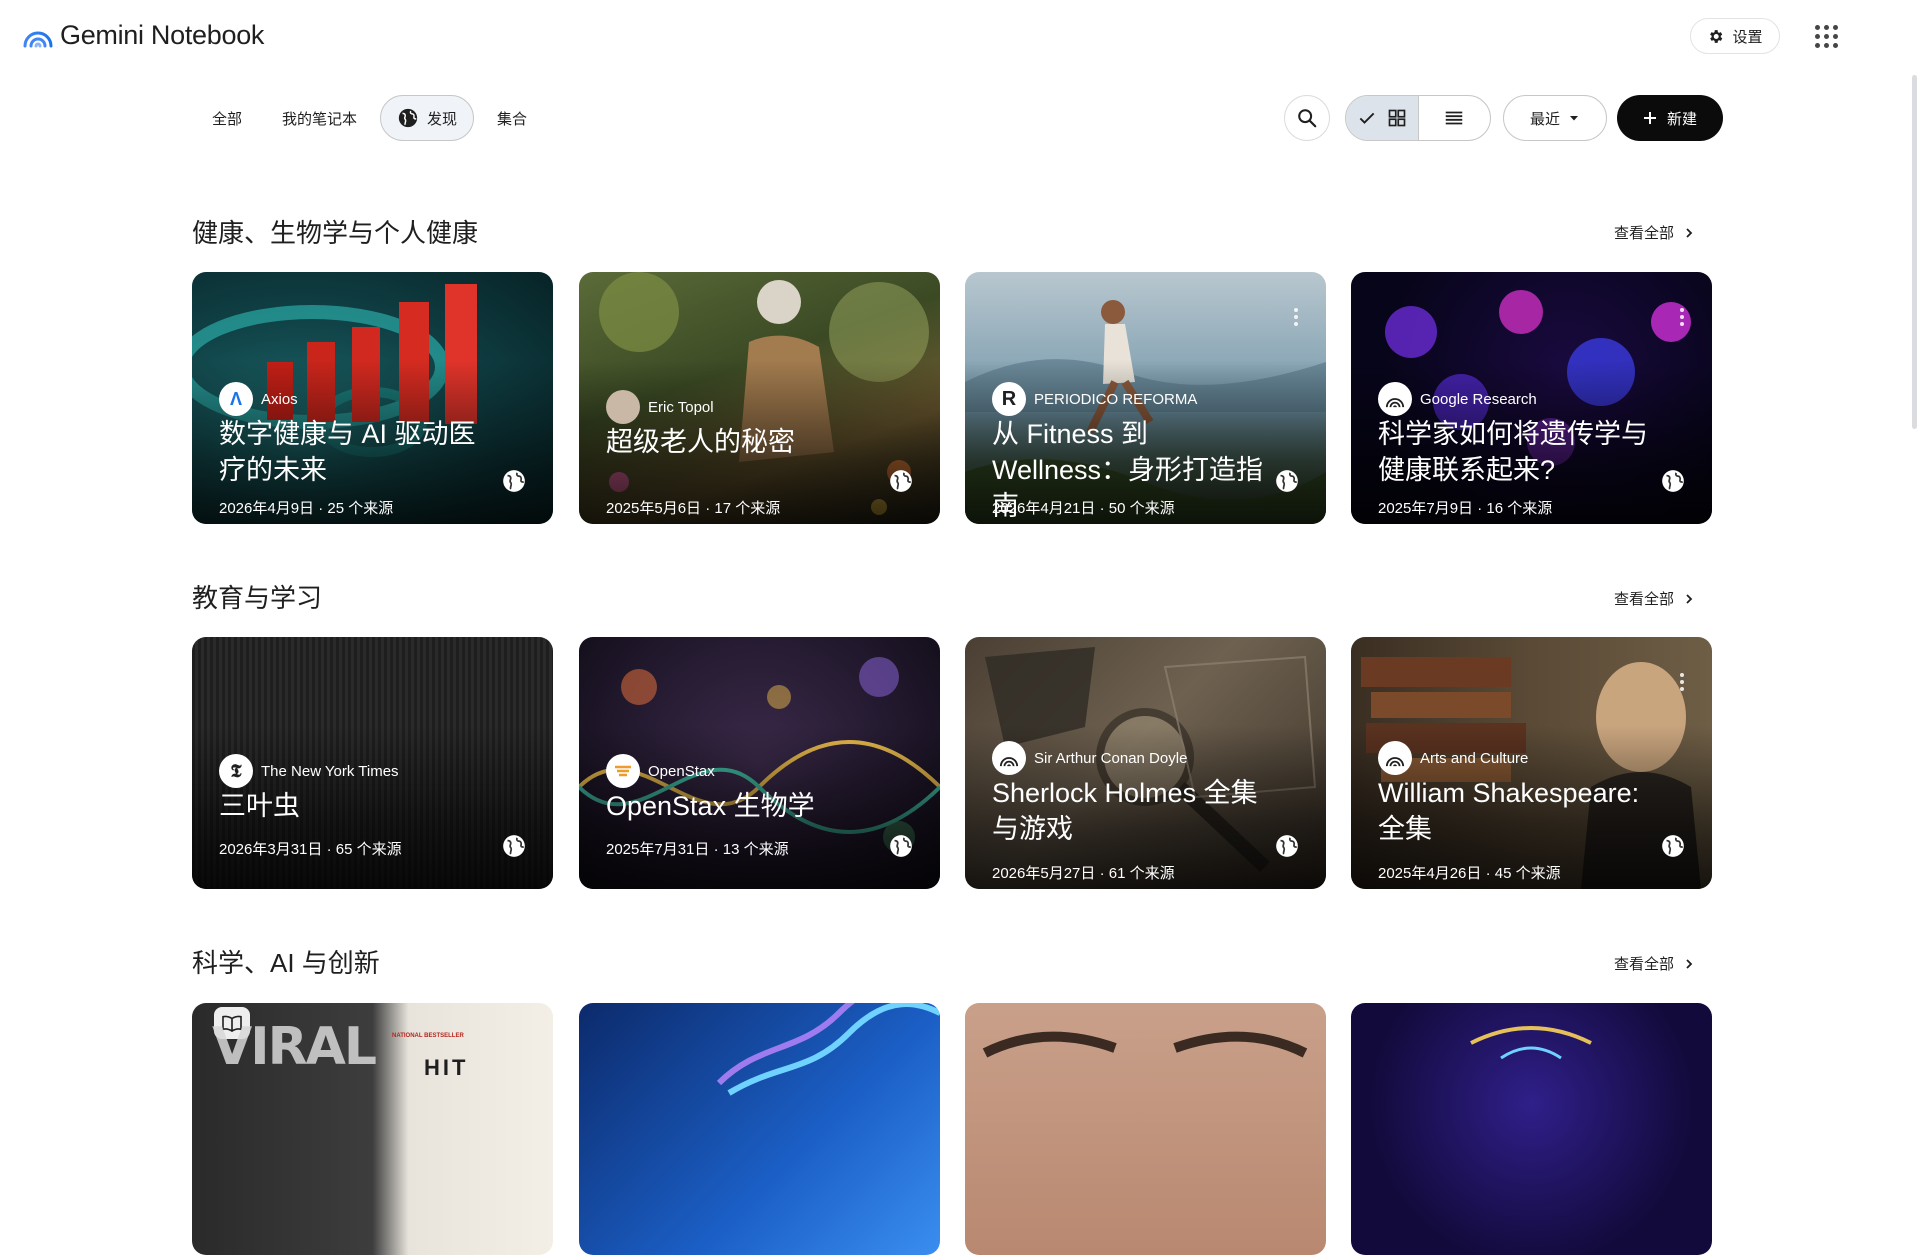 The image size is (1920, 1255). I want to click on section-title: 科学、AI 与创新, so click(286, 963).